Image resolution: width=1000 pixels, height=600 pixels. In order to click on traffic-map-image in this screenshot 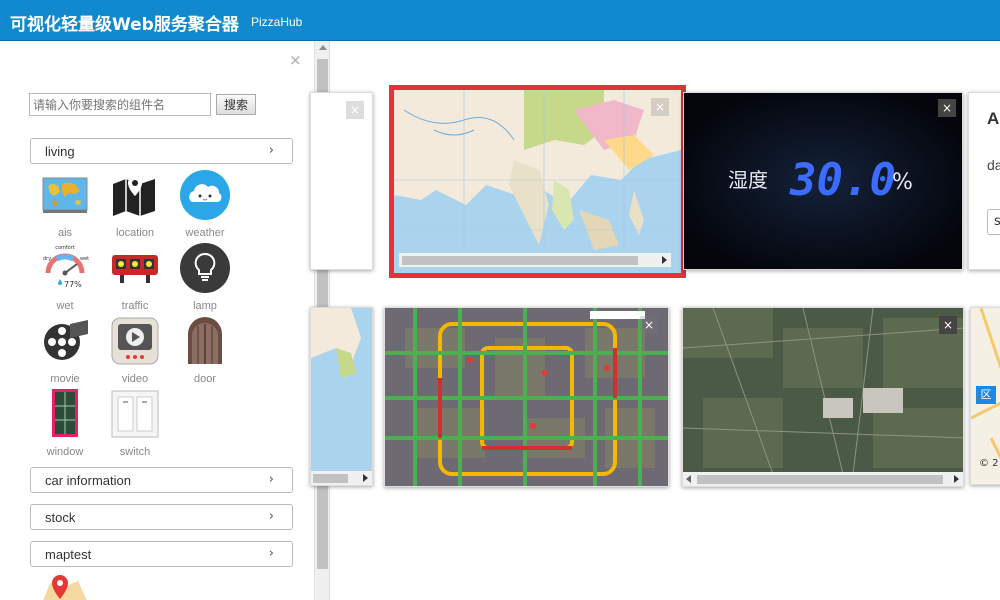, I will do `click(526, 397)`.